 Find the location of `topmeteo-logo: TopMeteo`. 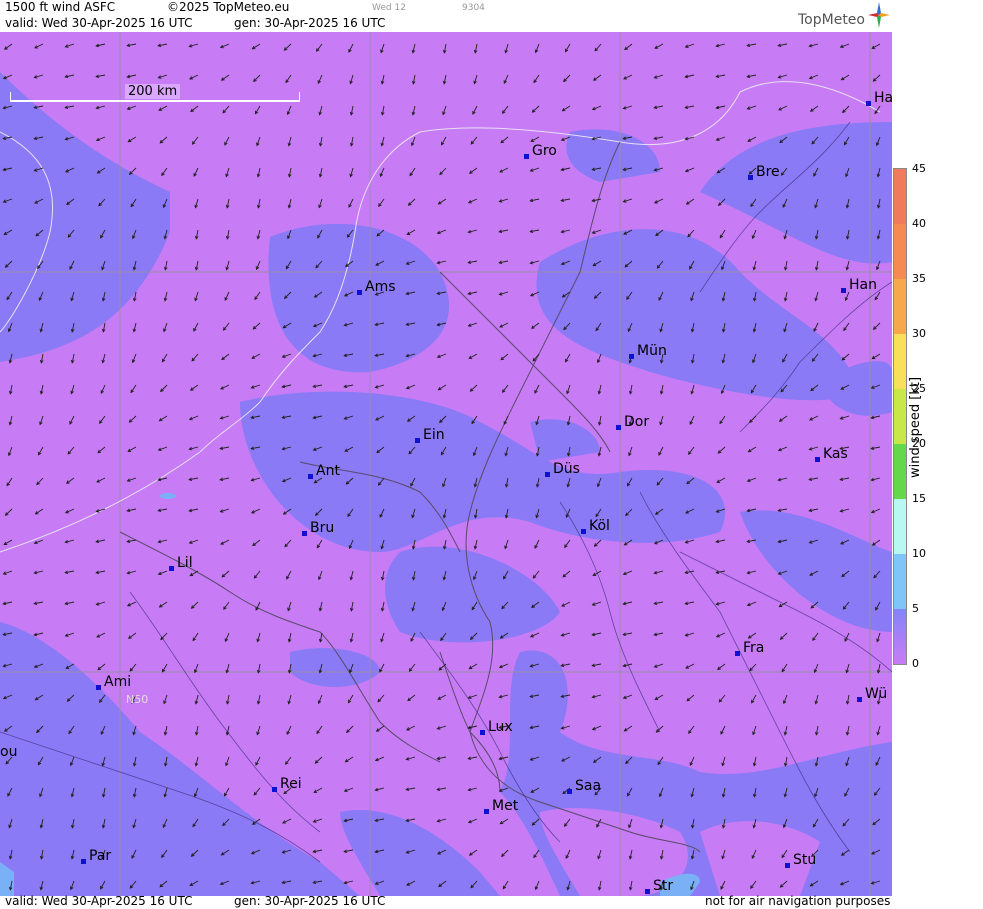

topmeteo-logo: TopMeteo is located at coordinates (831, 20).